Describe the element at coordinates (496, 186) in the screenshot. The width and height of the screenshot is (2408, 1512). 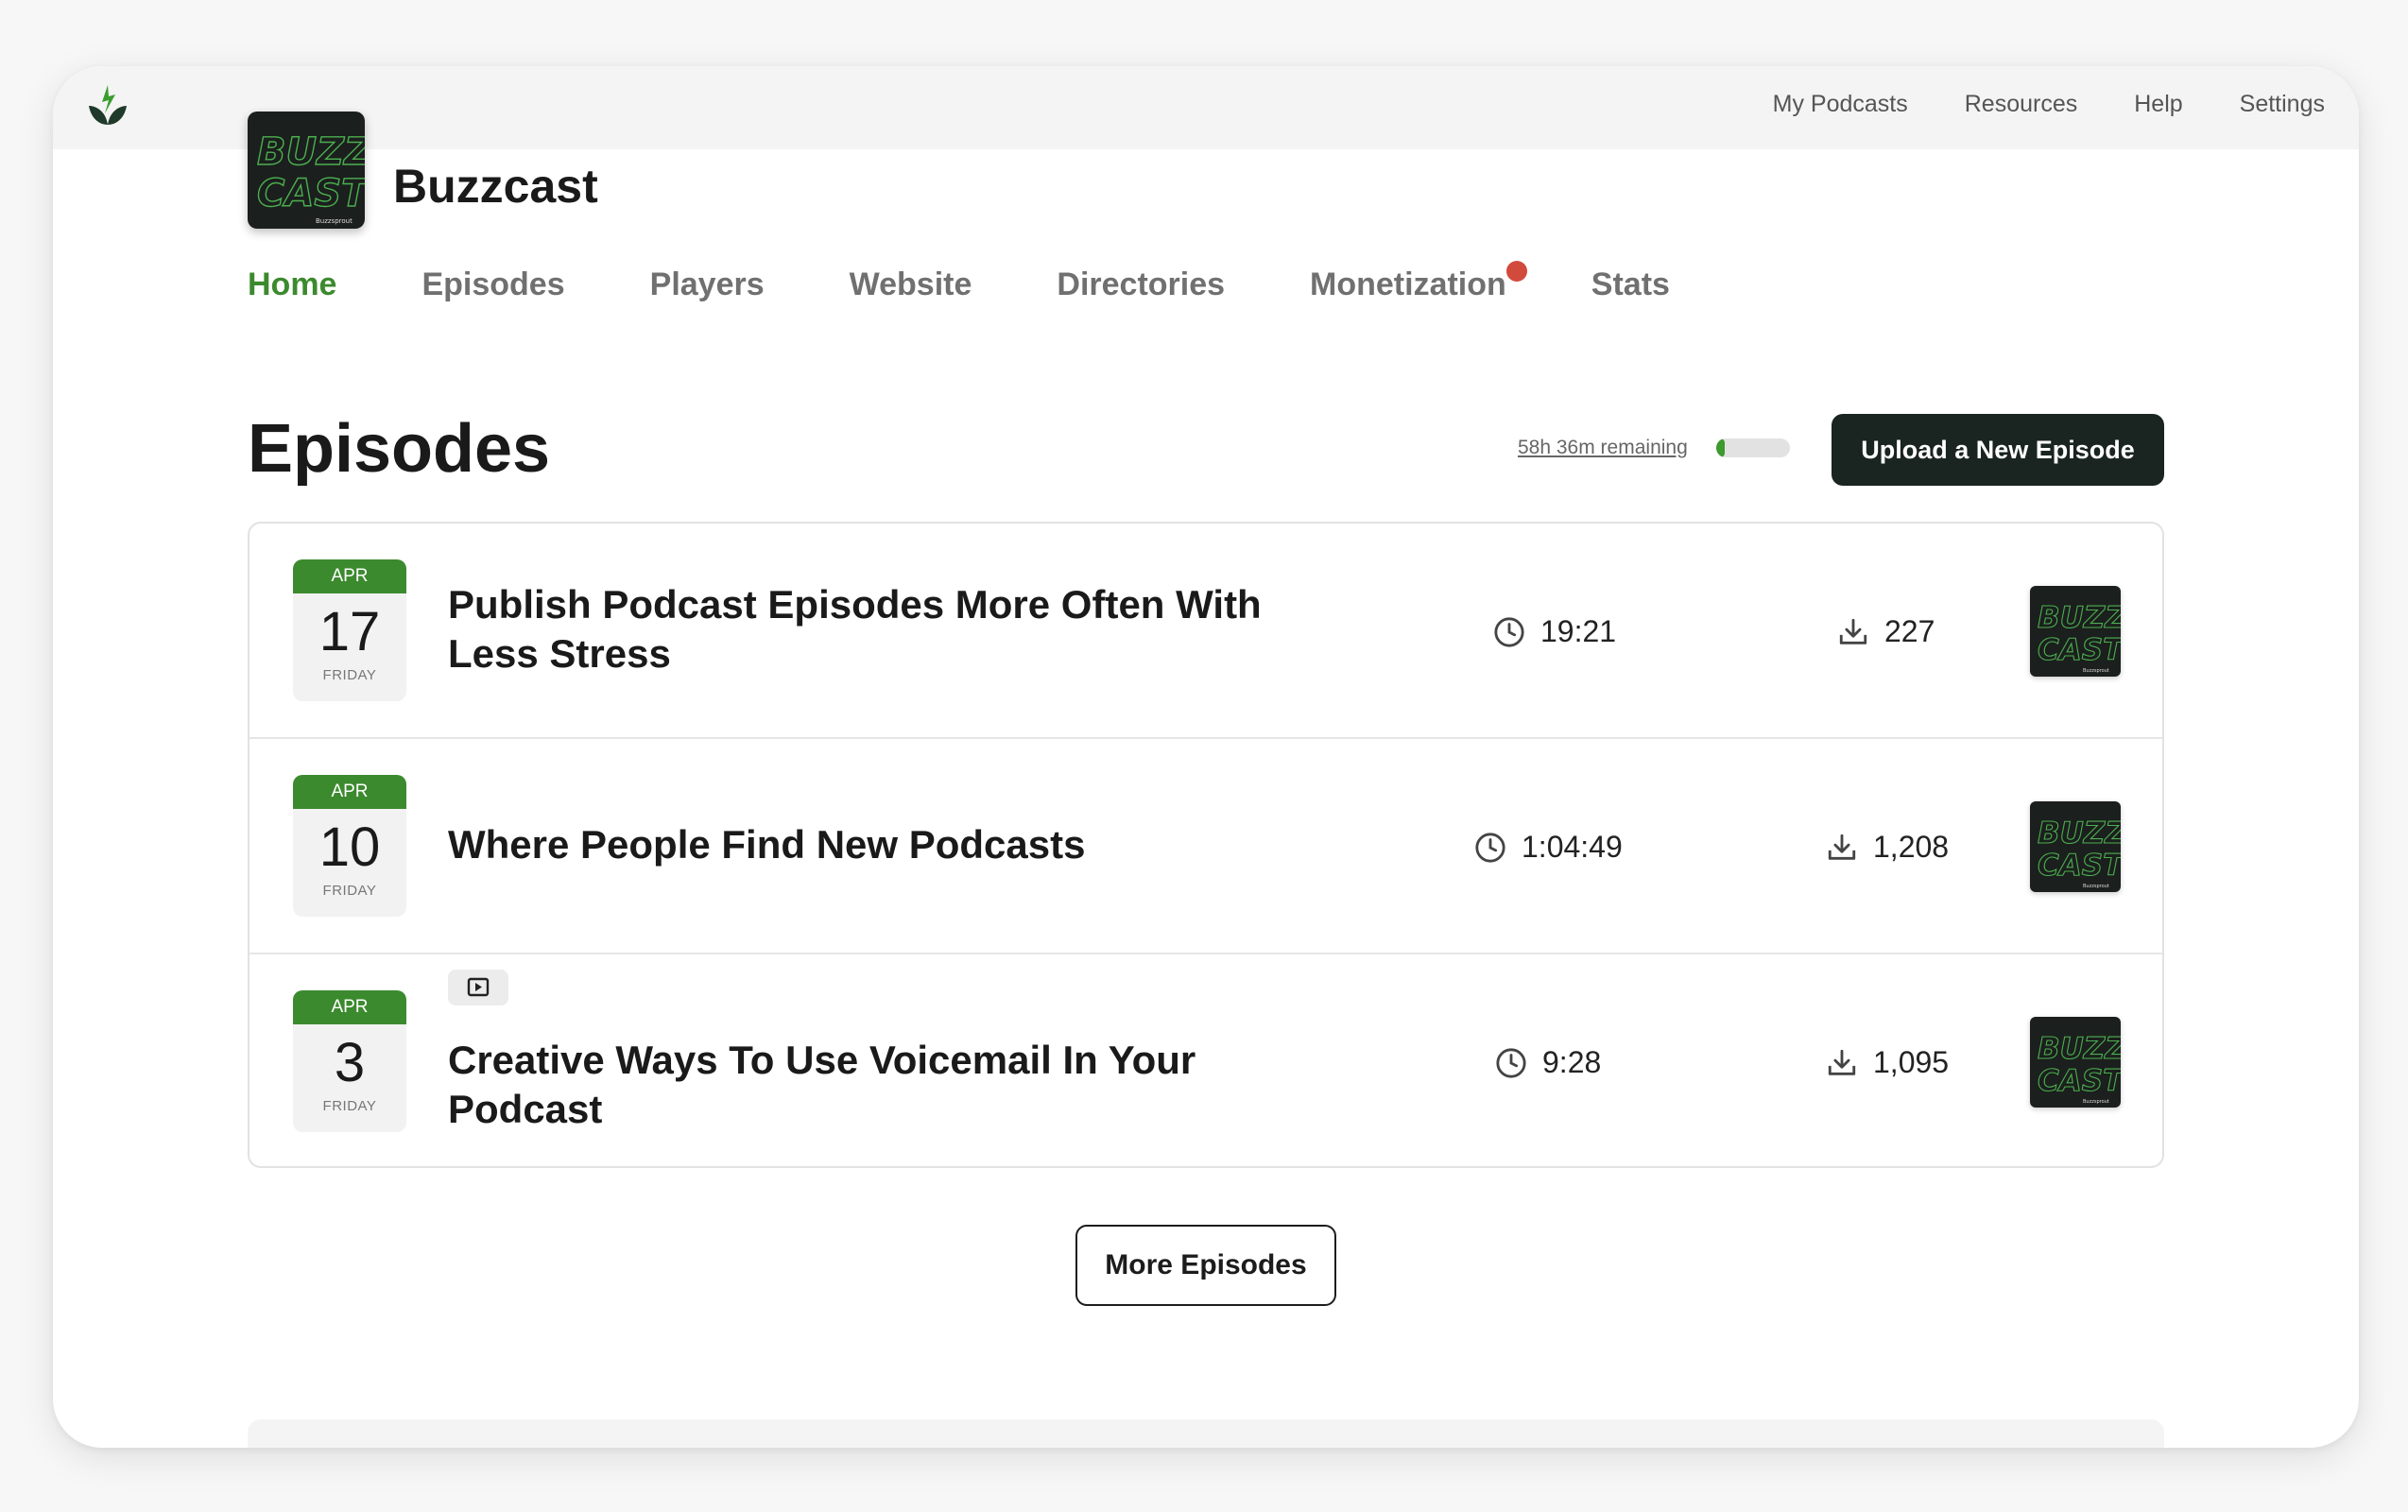
I see `podcast-title: Buzzcast` at that location.